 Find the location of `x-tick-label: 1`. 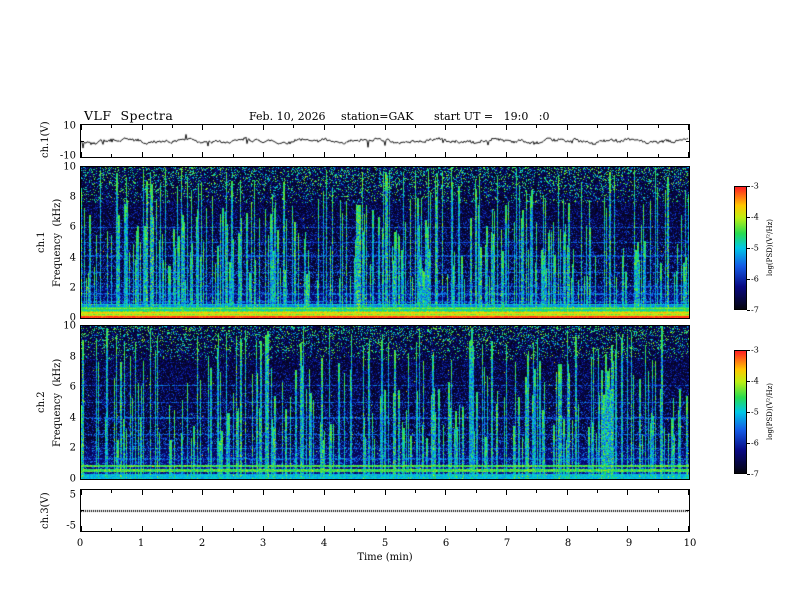

x-tick-label: 1 is located at coordinates (141, 543).